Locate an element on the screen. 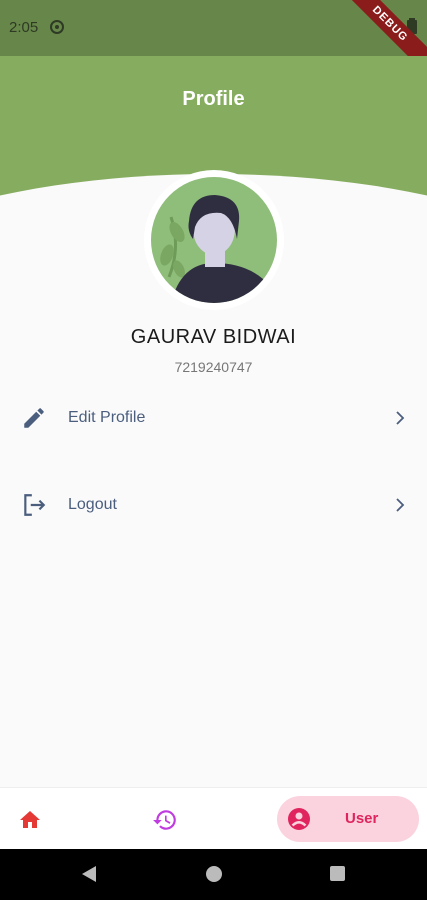 Image resolution: width=427 pixels, height=900 pixels. avatar is located at coordinates (214, 240).